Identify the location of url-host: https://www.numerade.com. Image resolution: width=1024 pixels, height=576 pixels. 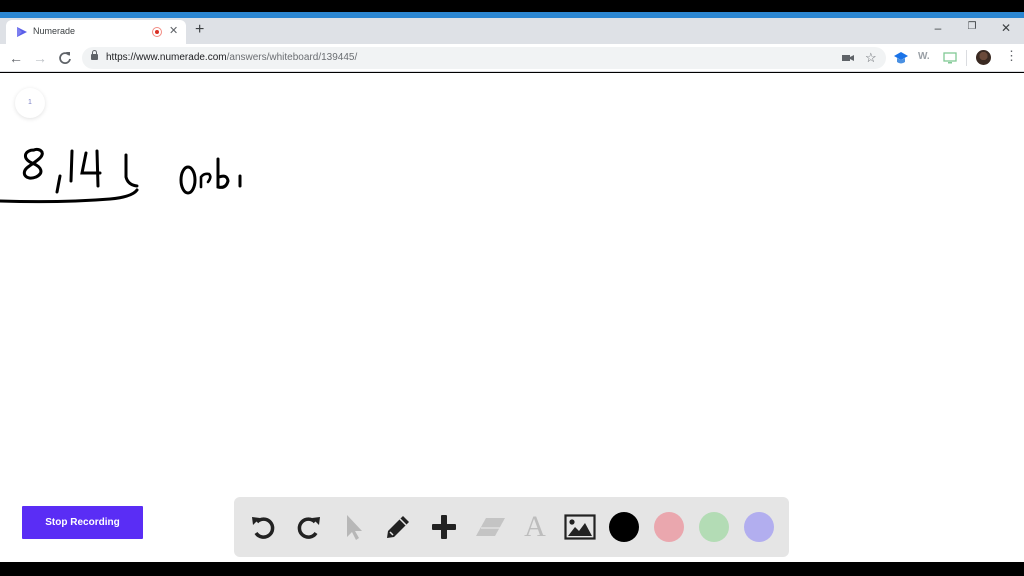
(166, 57).